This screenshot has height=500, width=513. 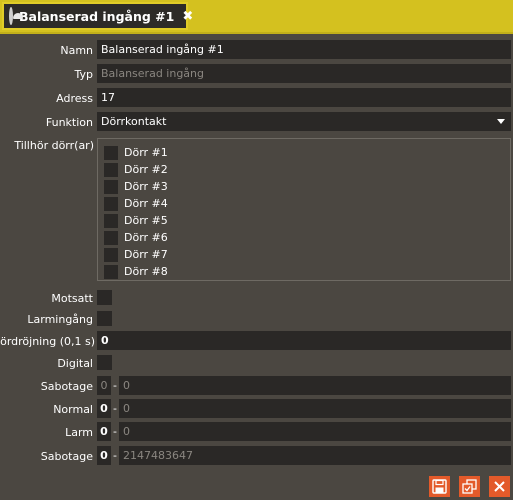 What do you see at coordinates (76, 50) in the screenshot?
I see `namn-label: Namn` at bounding box center [76, 50].